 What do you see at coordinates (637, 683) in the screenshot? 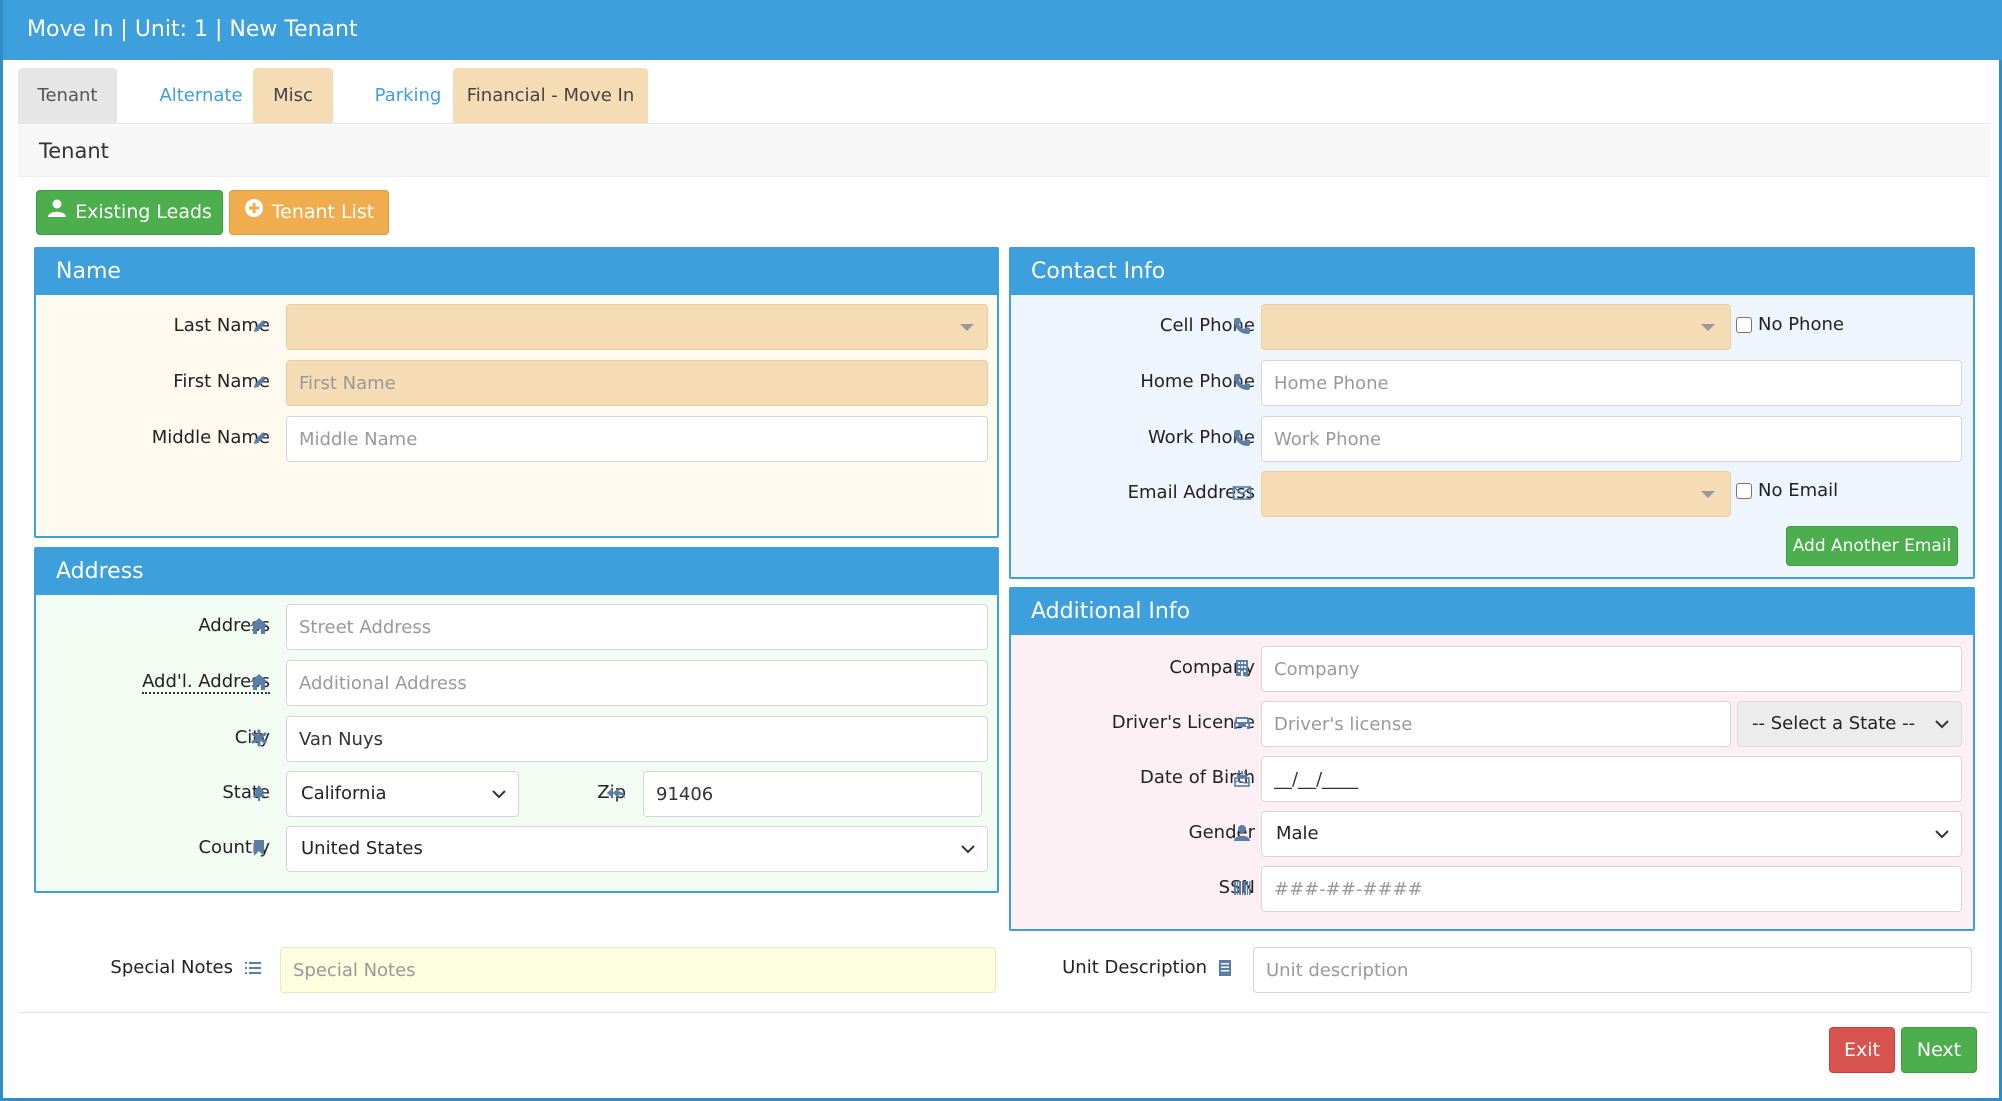
I see `additional-address-input` at bounding box center [637, 683].